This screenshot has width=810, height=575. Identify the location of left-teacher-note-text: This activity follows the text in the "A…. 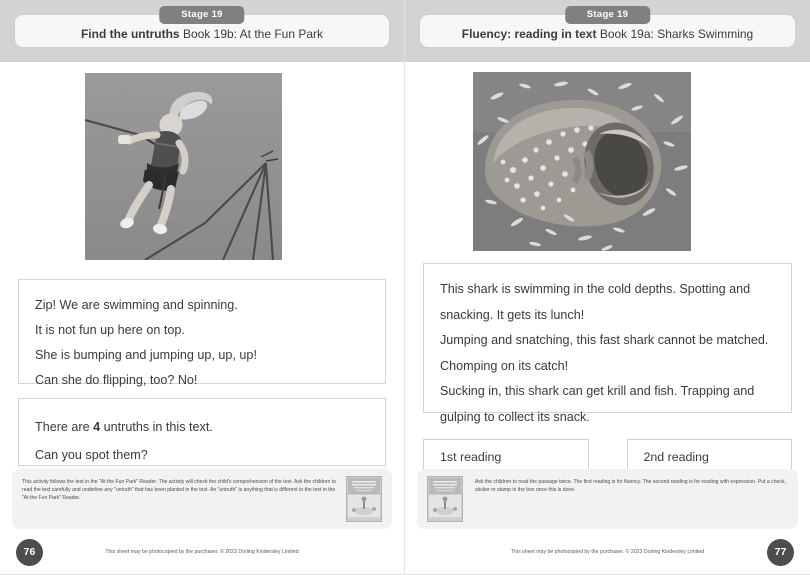
(179, 490).